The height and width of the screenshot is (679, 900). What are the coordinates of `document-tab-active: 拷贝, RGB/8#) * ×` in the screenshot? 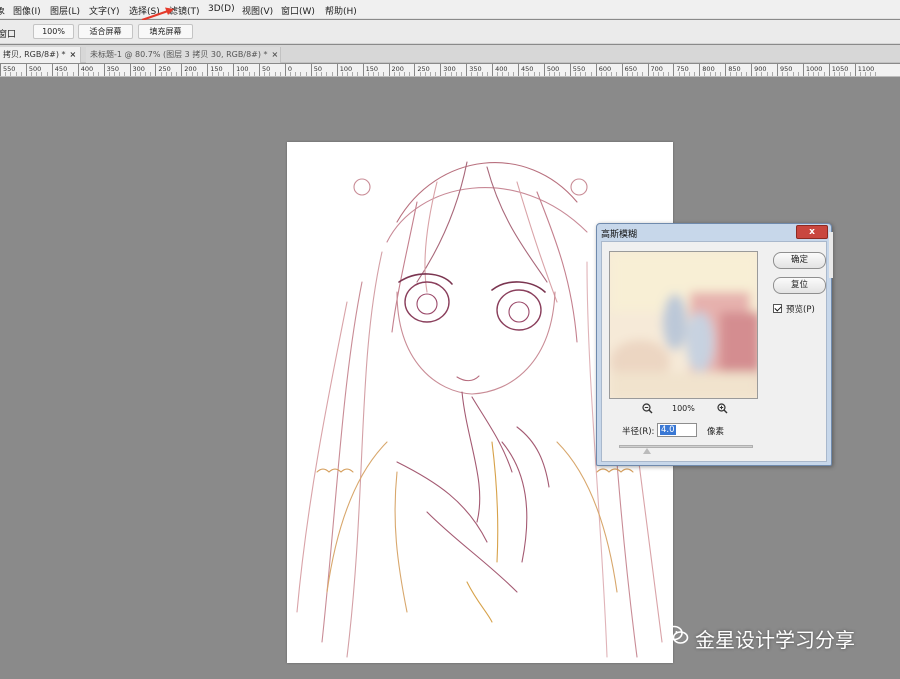 It's located at (40, 55).